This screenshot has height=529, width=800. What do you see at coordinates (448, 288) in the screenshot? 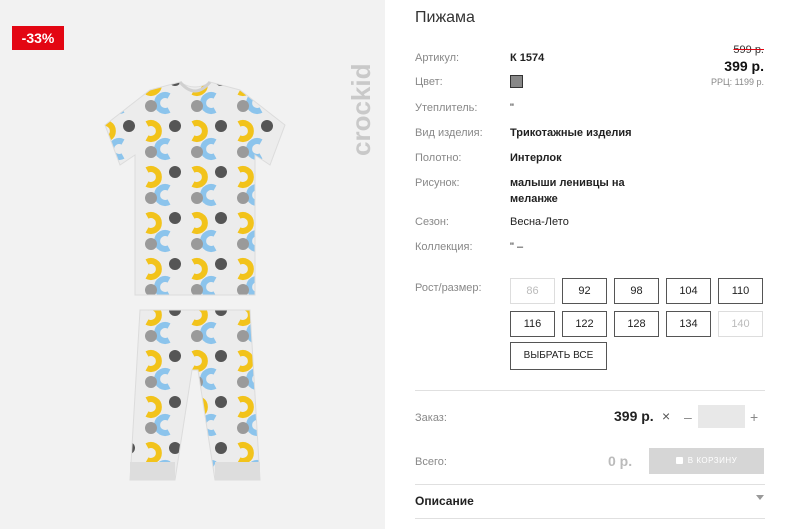
I see `size-label: Рост/размер:` at bounding box center [448, 288].